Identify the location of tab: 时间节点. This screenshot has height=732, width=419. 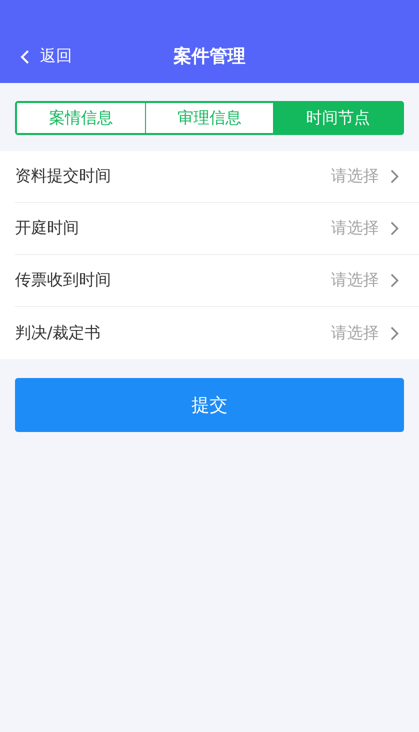
(337, 118).